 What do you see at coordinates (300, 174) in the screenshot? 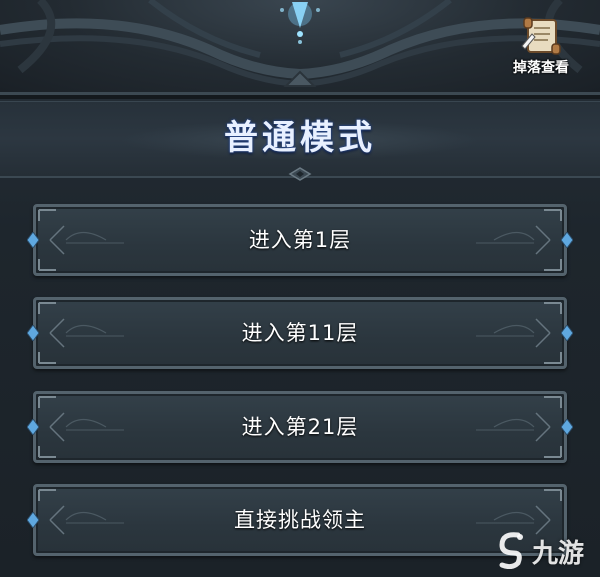
I see `diamond-ornament-icon` at bounding box center [300, 174].